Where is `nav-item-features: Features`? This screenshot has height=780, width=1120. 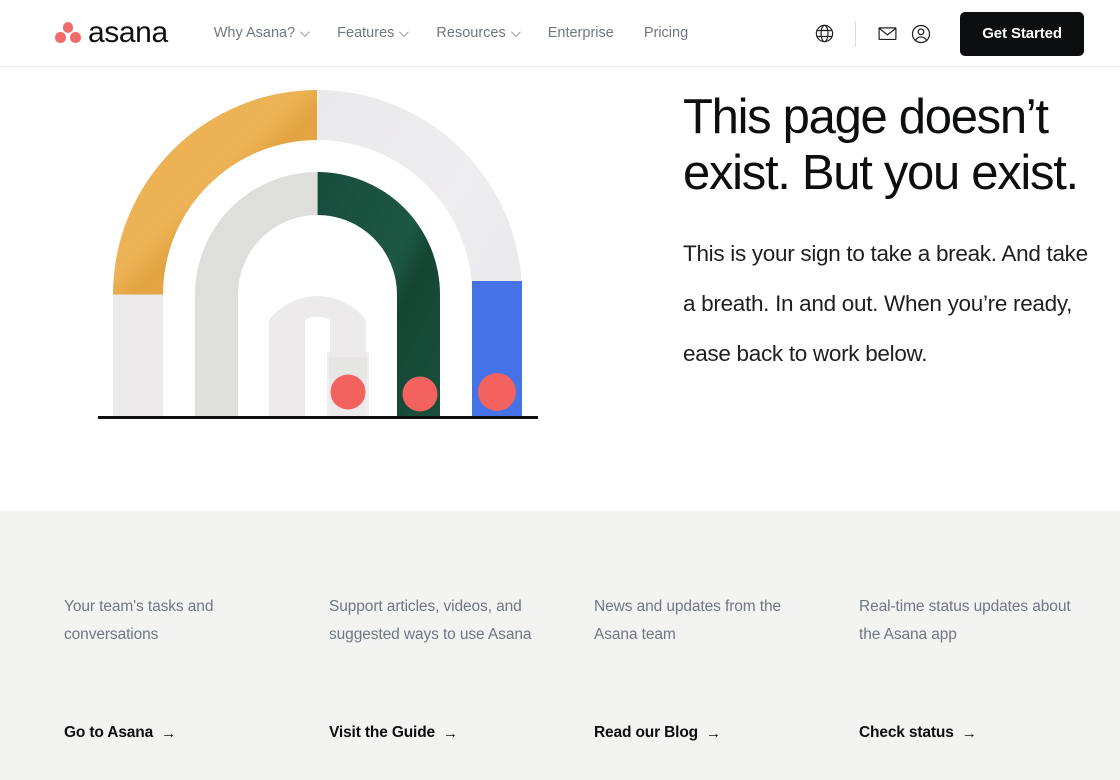 nav-item-features: Features is located at coordinates (373, 33).